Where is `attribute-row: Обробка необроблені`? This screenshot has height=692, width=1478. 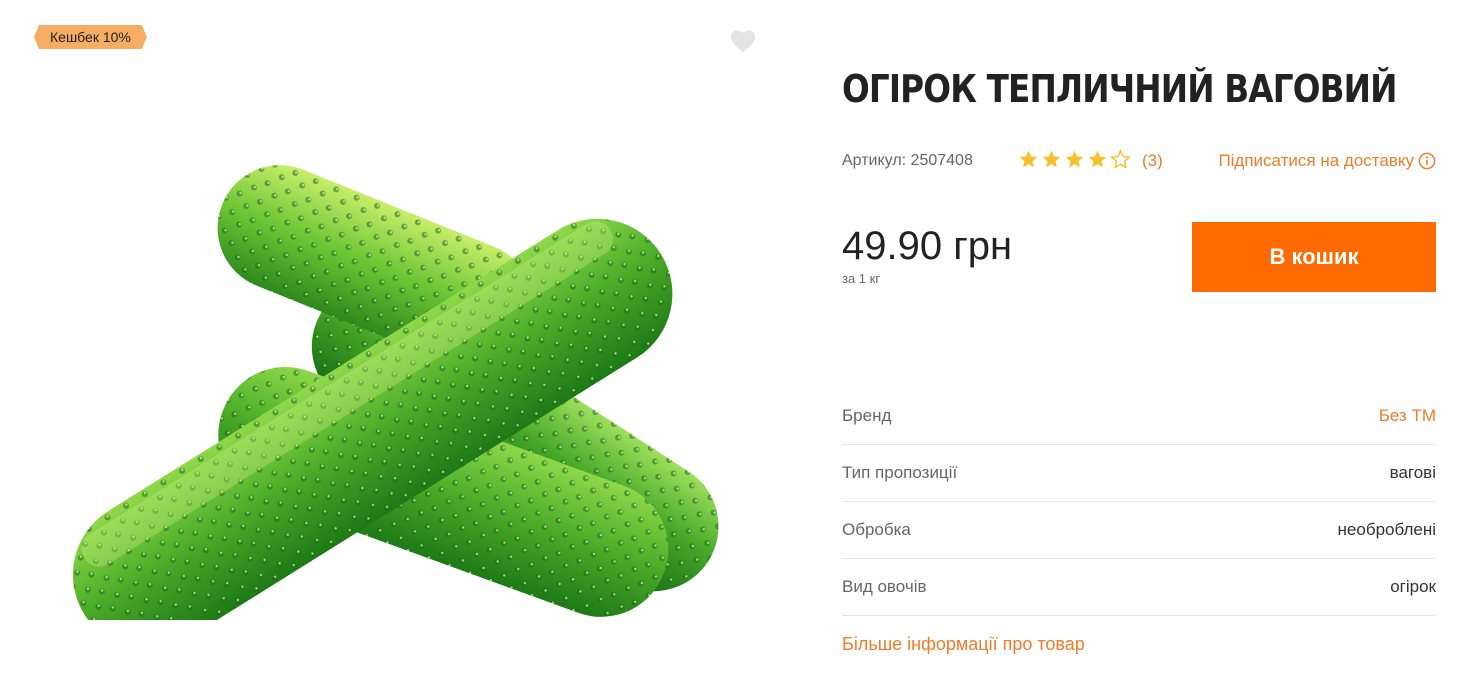
attribute-row: Обробка необроблені is located at coordinates (1139, 530).